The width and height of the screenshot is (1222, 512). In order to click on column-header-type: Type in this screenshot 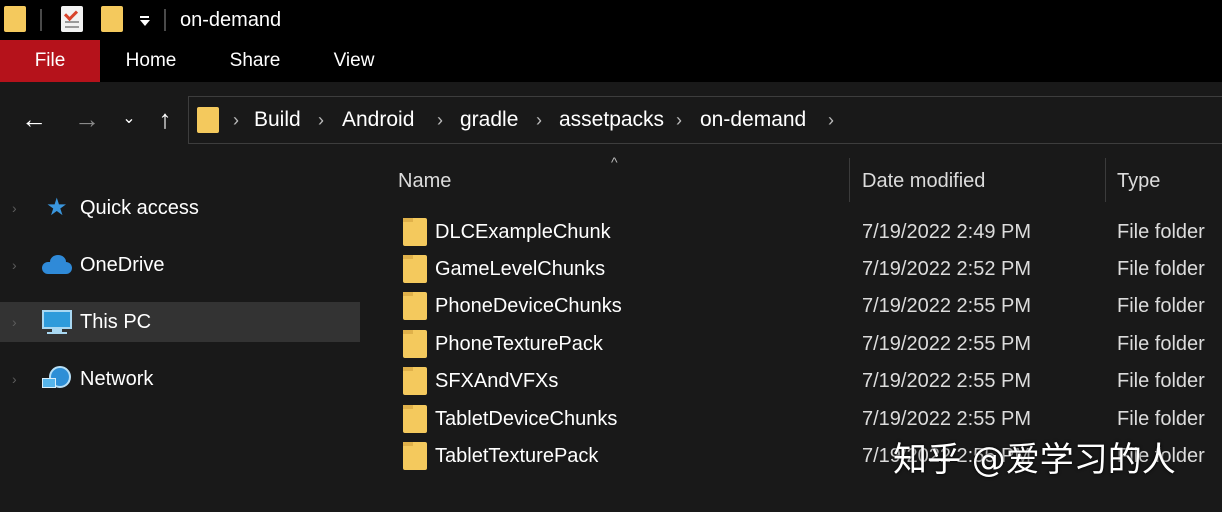, I will do `click(1138, 181)`.